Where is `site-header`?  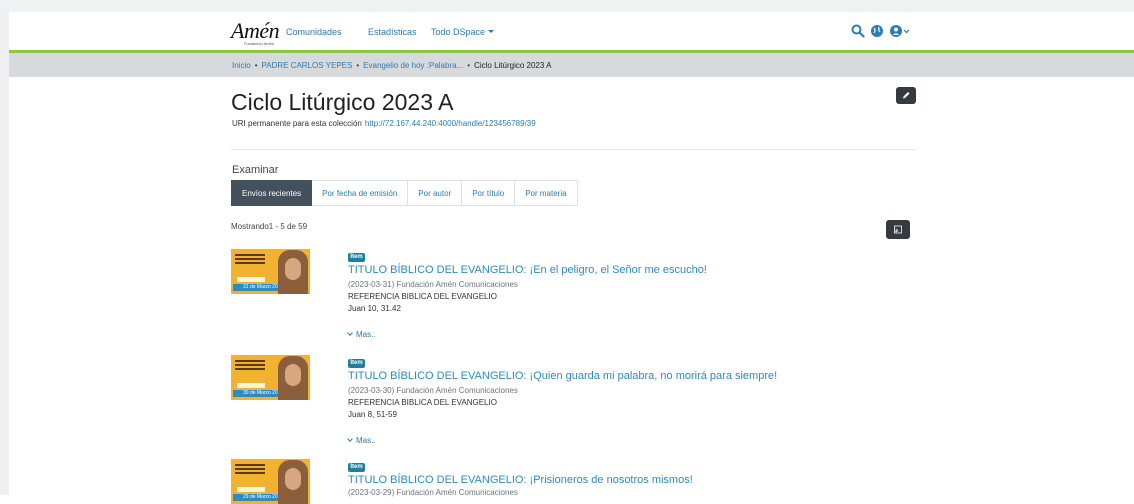
site-header is located at coordinates (571, 31).